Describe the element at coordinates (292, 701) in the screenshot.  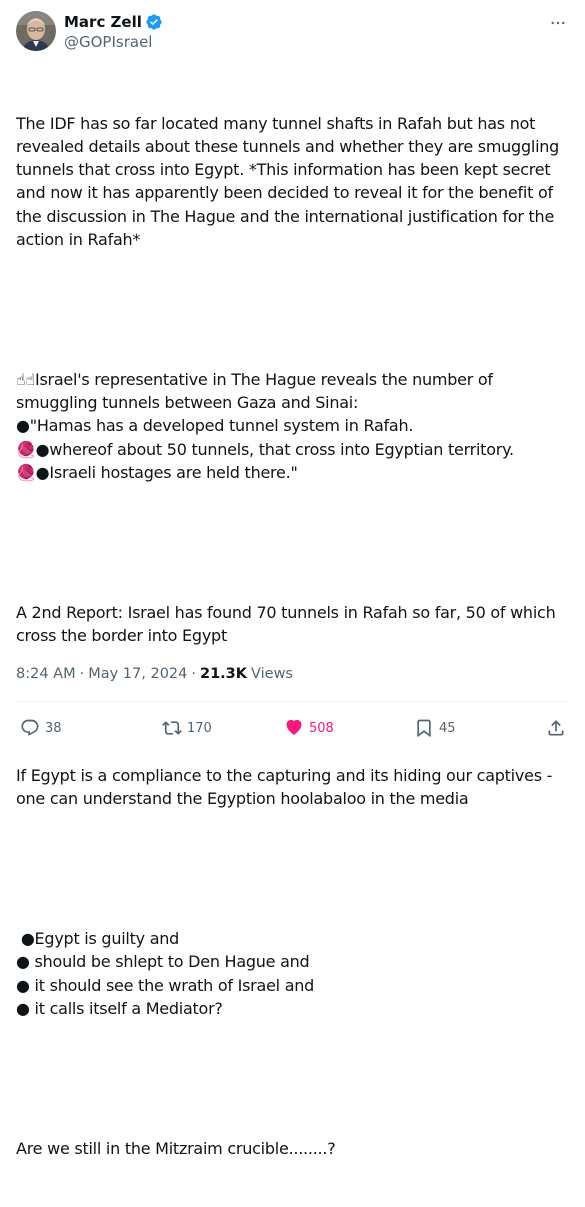
I see `divider` at that location.